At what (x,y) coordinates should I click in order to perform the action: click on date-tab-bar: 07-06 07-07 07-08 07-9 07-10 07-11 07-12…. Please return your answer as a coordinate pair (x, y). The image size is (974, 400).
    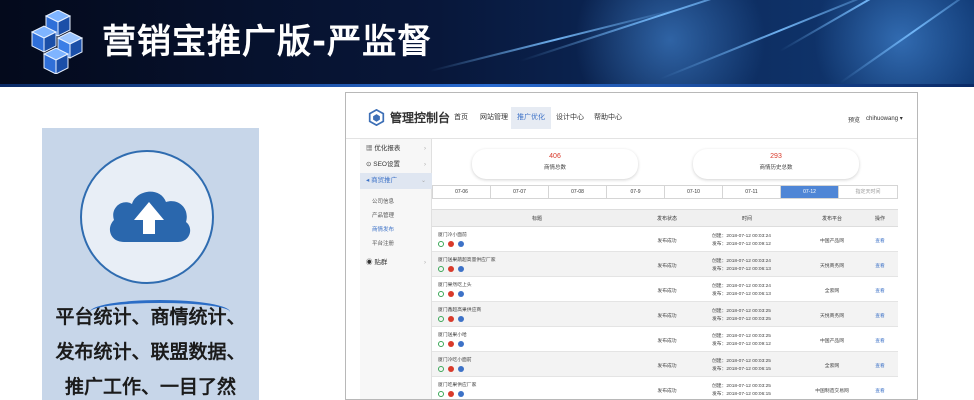
    Looking at the image, I should click on (665, 192).